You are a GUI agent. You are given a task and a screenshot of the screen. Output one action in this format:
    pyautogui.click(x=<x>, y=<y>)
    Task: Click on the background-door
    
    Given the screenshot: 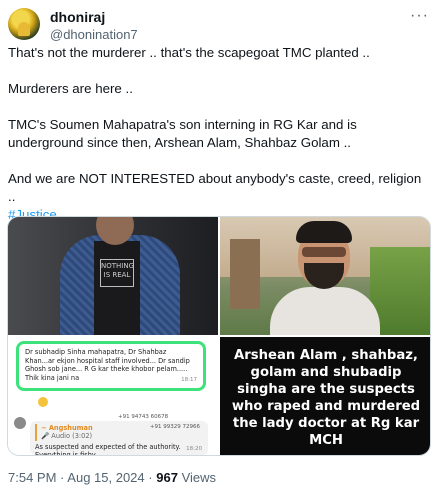 What is the action you would take?
    pyautogui.click(x=245, y=274)
    